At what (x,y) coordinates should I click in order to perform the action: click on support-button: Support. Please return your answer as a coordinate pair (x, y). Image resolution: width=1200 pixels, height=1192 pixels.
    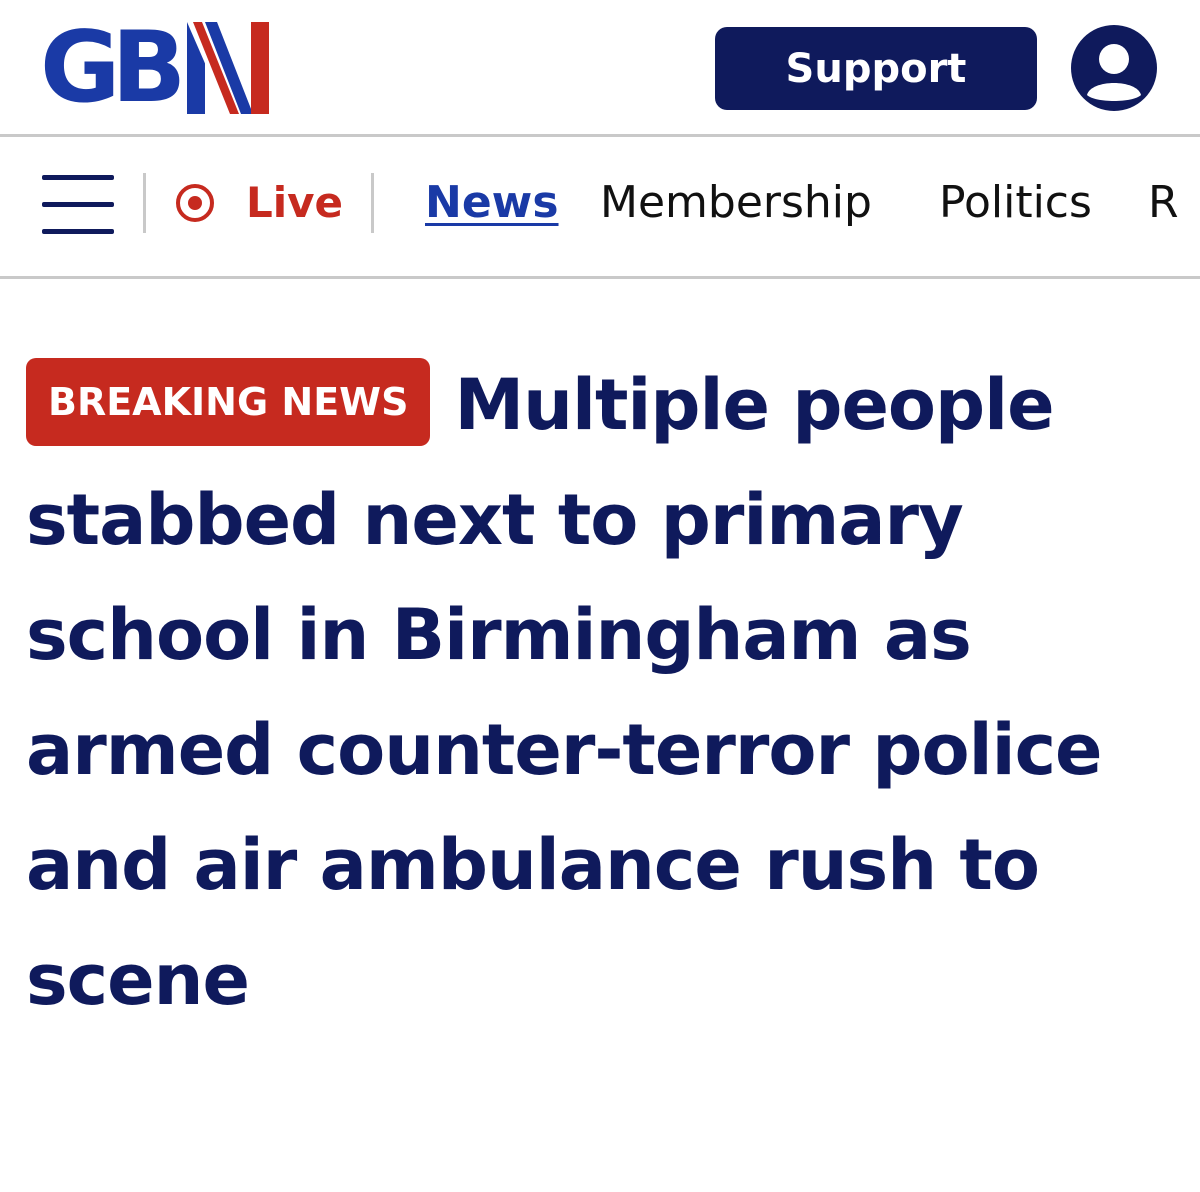
    Looking at the image, I should click on (876, 68).